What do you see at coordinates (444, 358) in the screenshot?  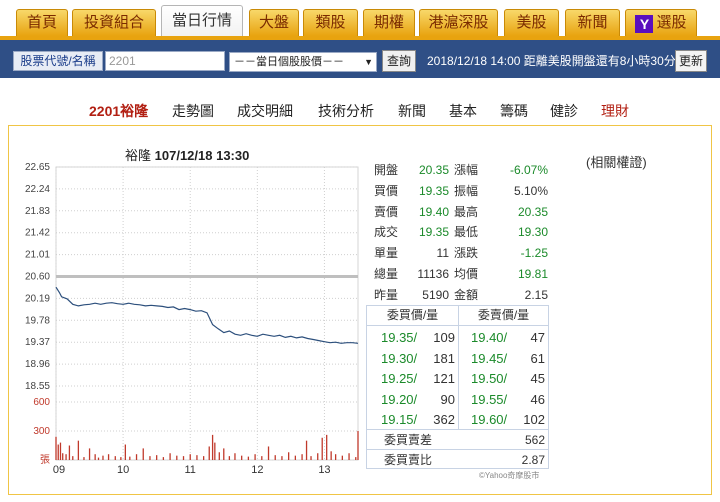 I see `bid-qty: 181` at bounding box center [444, 358].